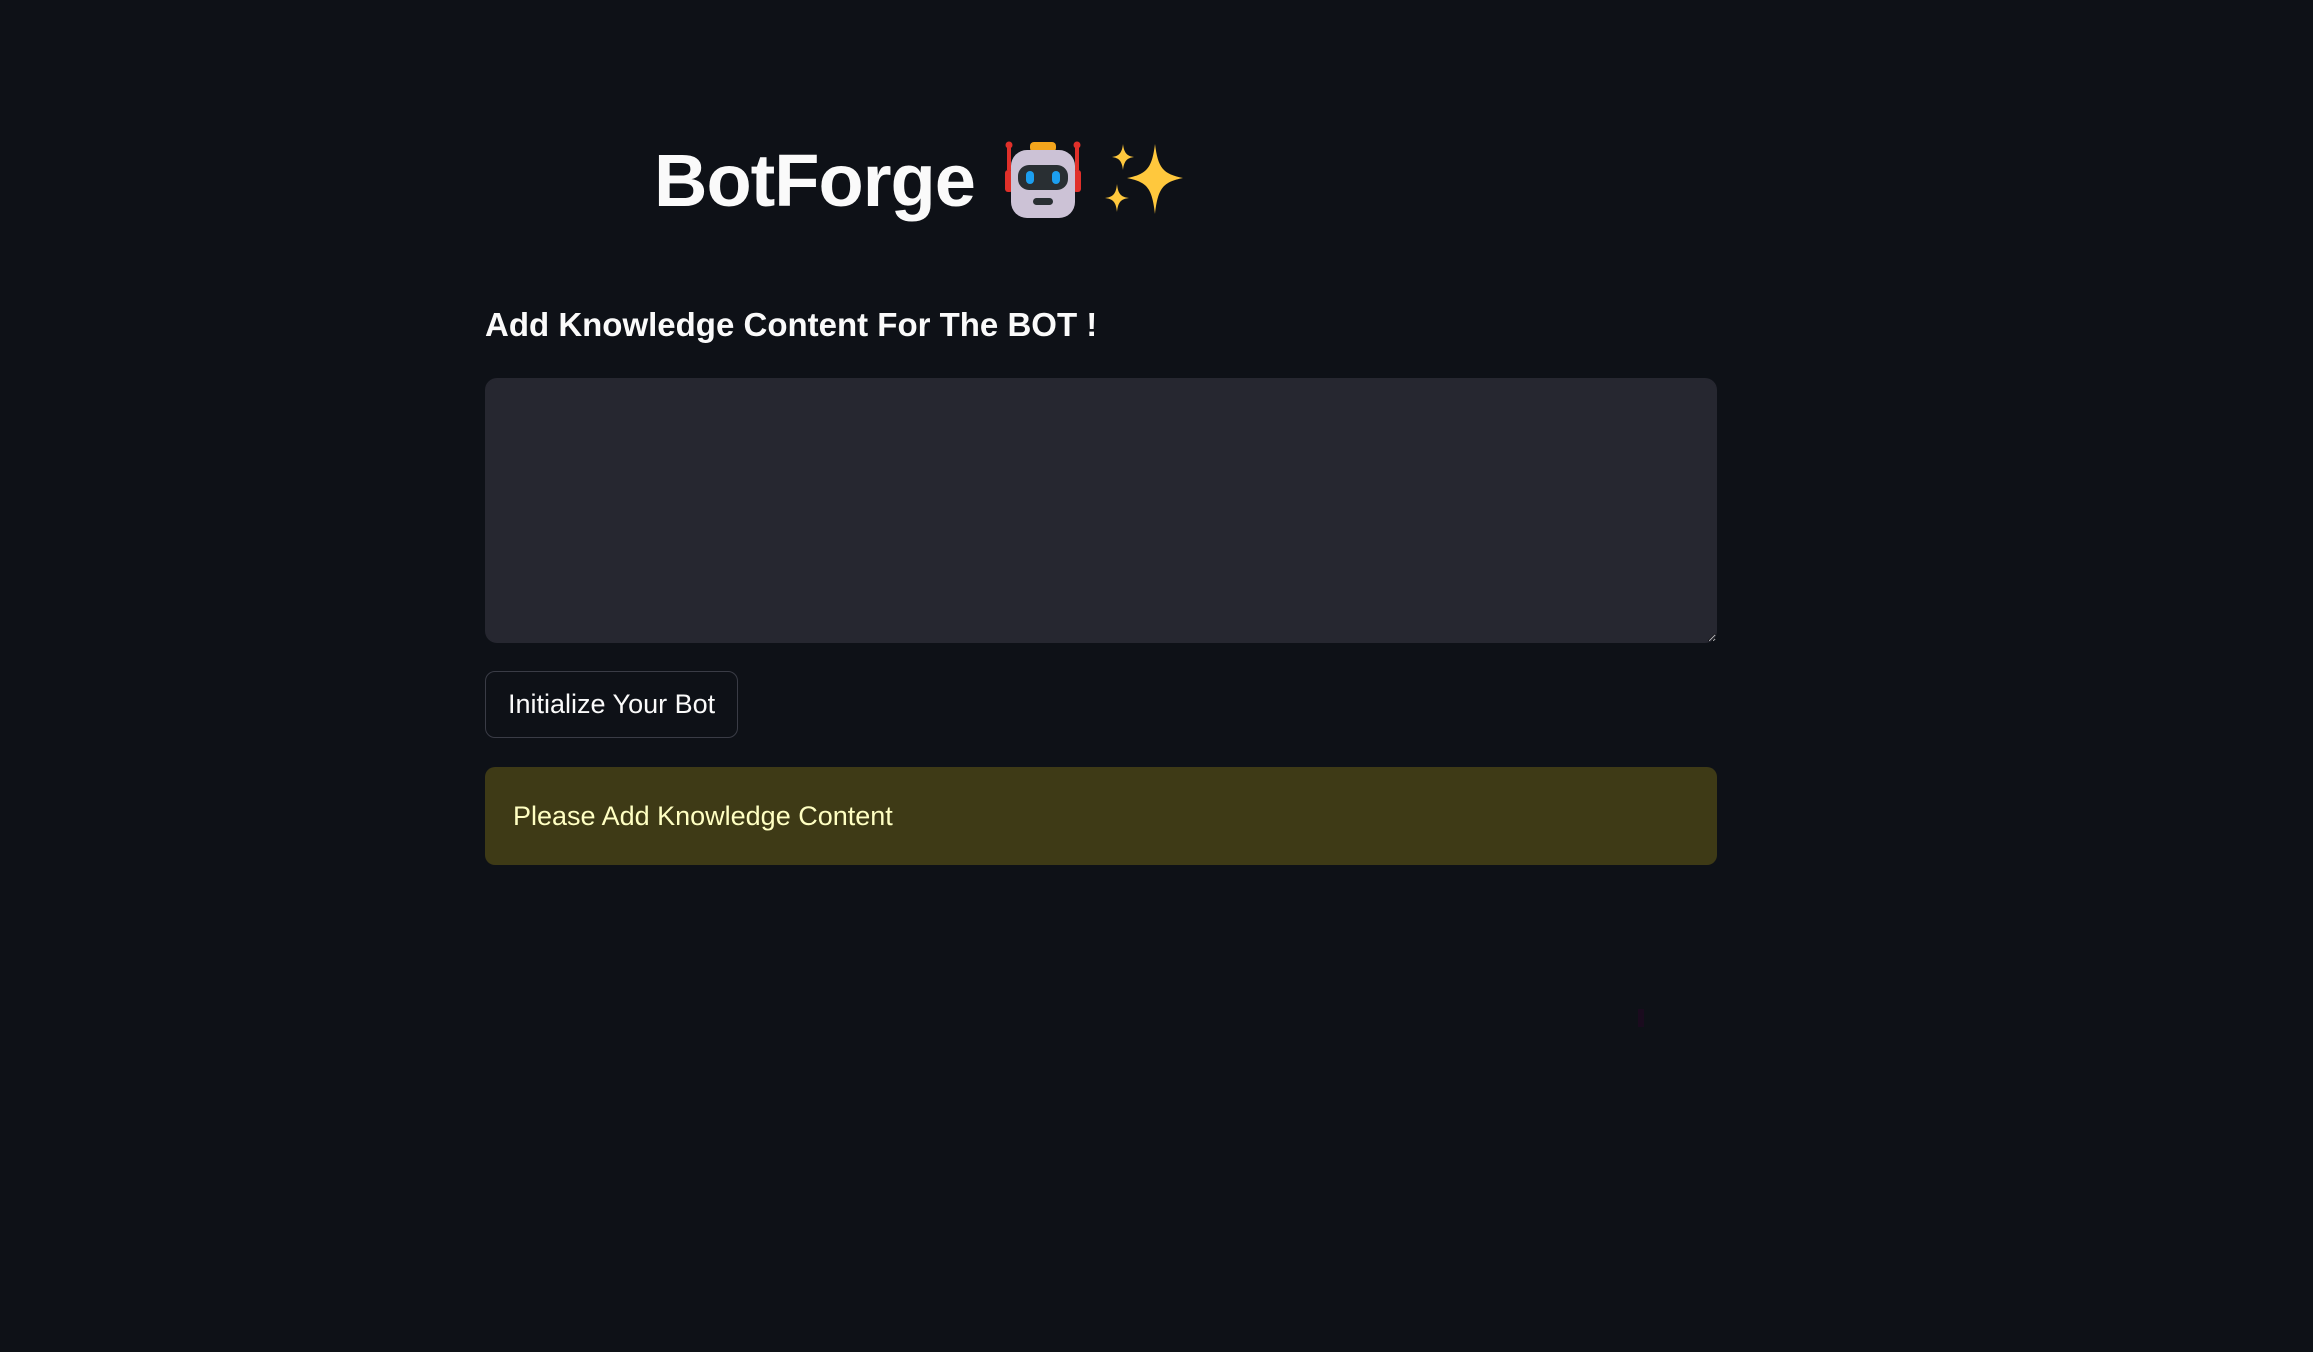  I want to click on page-title-row: BotForge, so click(920, 180).